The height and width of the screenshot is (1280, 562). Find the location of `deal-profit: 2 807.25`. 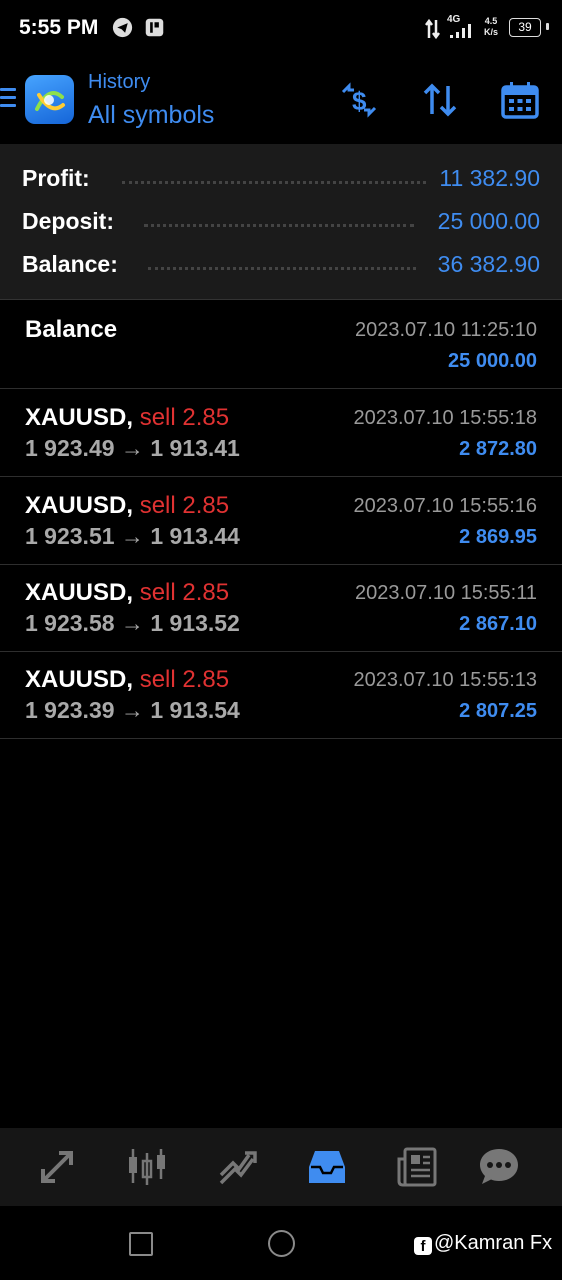

deal-profit: 2 807.25 is located at coordinates (498, 711).